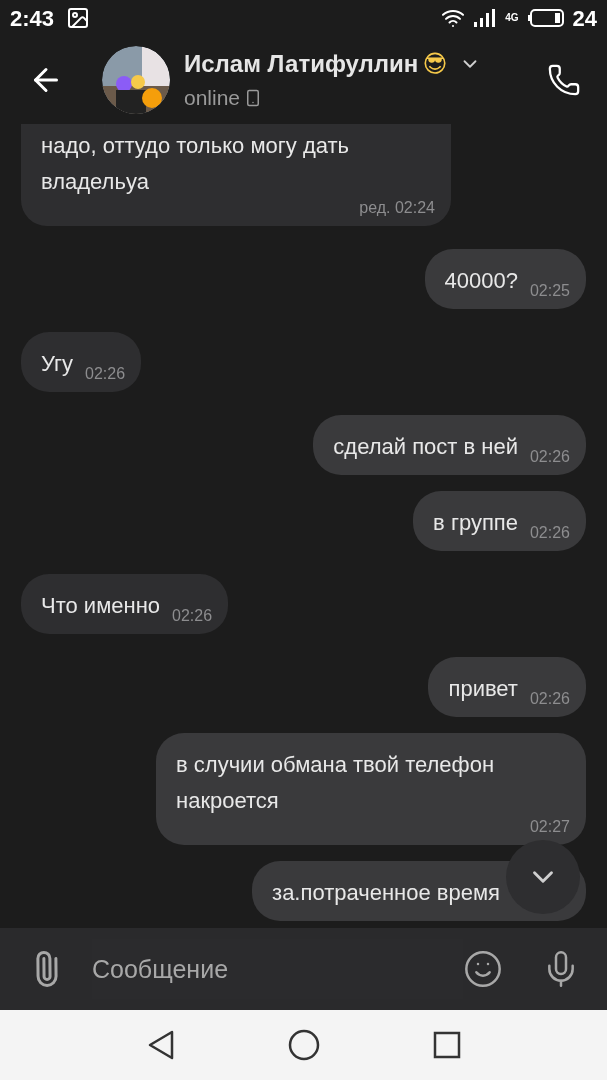 The height and width of the screenshot is (1080, 607). Describe the element at coordinates (160, 1045) in the screenshot. I see `back-nav-icon` at that location.